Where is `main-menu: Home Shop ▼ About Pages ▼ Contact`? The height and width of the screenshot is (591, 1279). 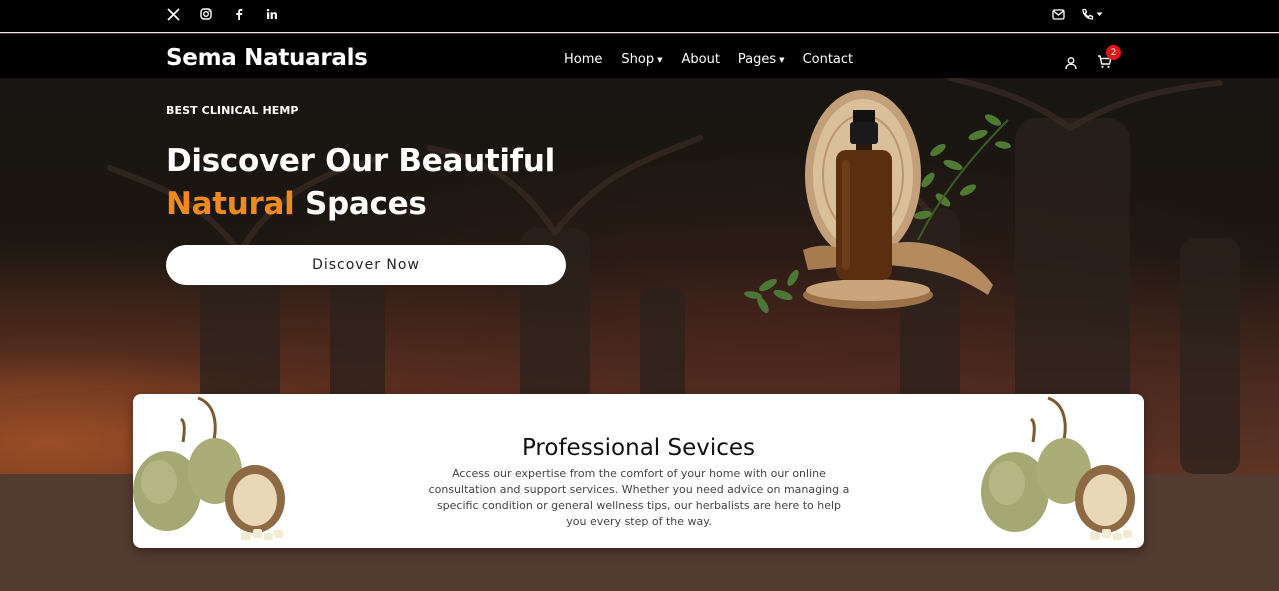
main-menu: Home Shop ▼ About Pages ▼ Contact is located at coordinates (708, 59).